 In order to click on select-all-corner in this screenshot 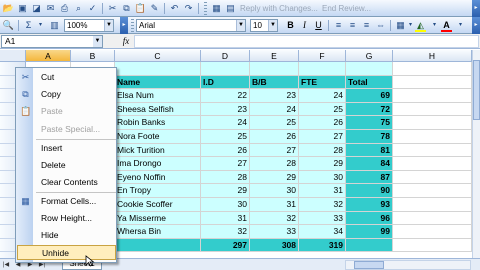, I will do `click(13, 56)`.